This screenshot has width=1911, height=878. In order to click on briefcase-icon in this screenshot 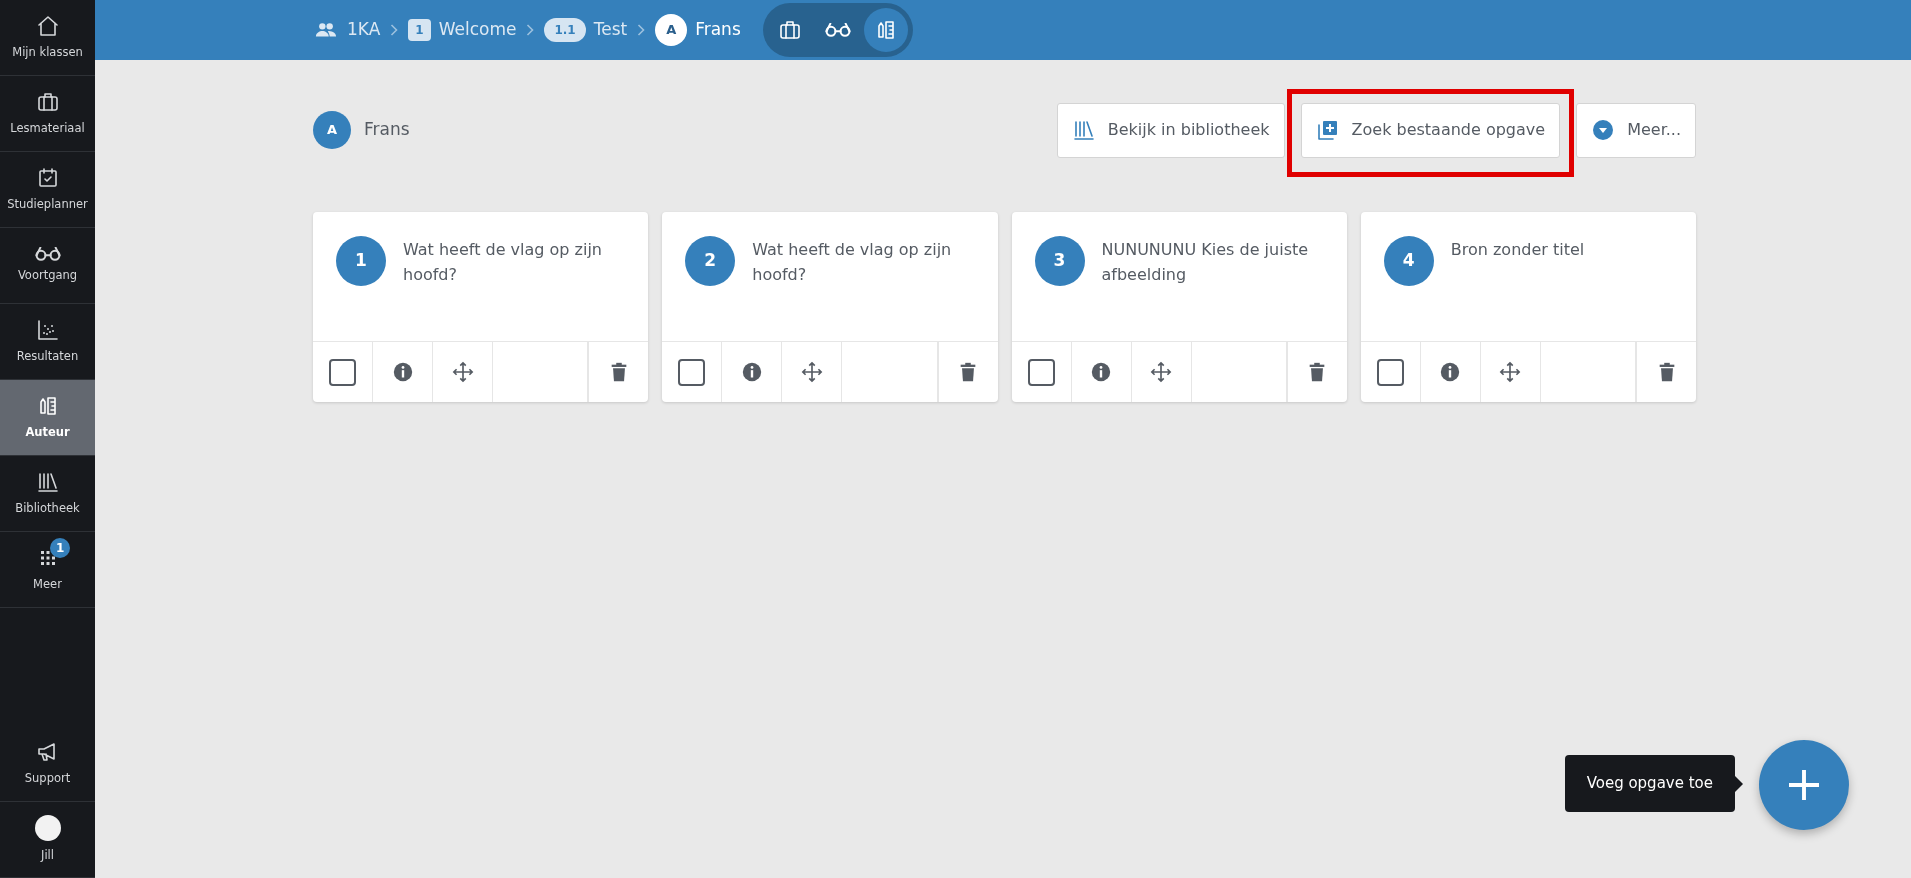, I will do `click(789, 30)`.